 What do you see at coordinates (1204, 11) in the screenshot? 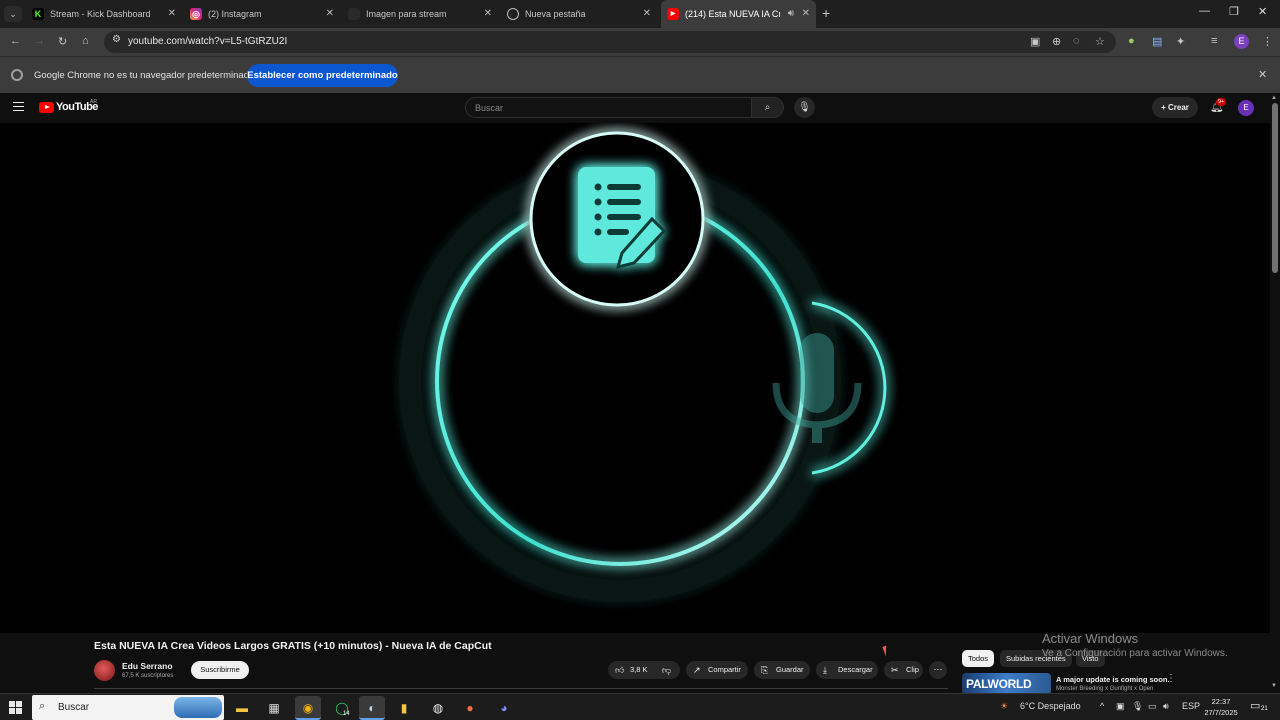
I see `minimize-icon: —` at bounding box center [1204, 11].